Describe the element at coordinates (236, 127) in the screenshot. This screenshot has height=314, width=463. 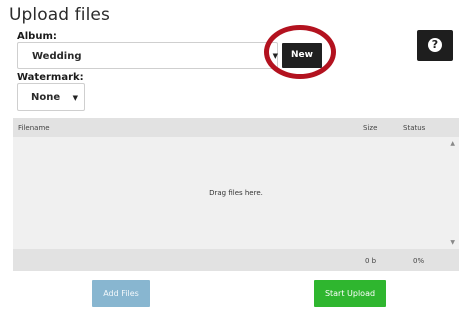
I see `file-table-header: Filename Size Status` at that location.